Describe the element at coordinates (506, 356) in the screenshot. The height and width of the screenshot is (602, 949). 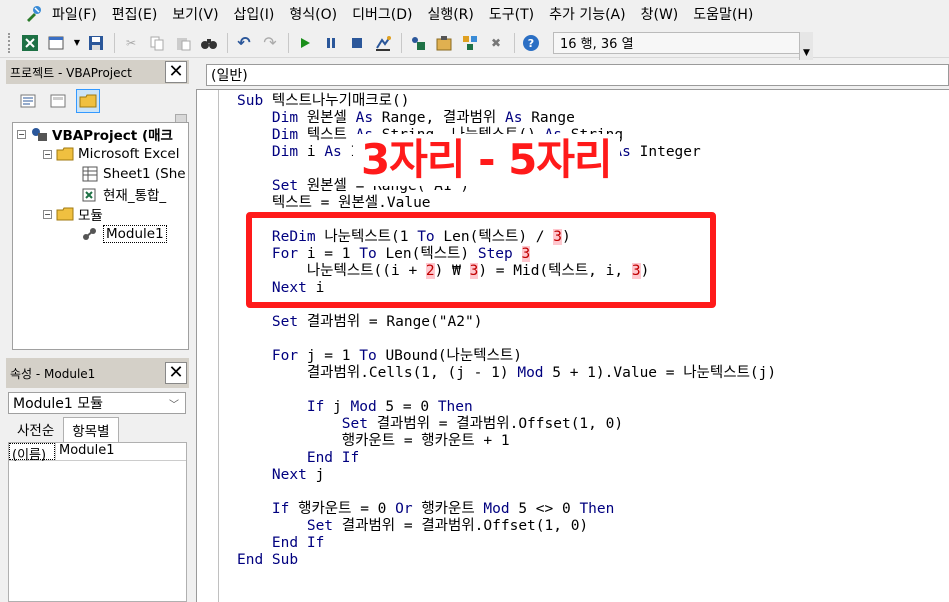
I see `code-line: For j = 1 To UBound(나눈텍스트)` at that location.